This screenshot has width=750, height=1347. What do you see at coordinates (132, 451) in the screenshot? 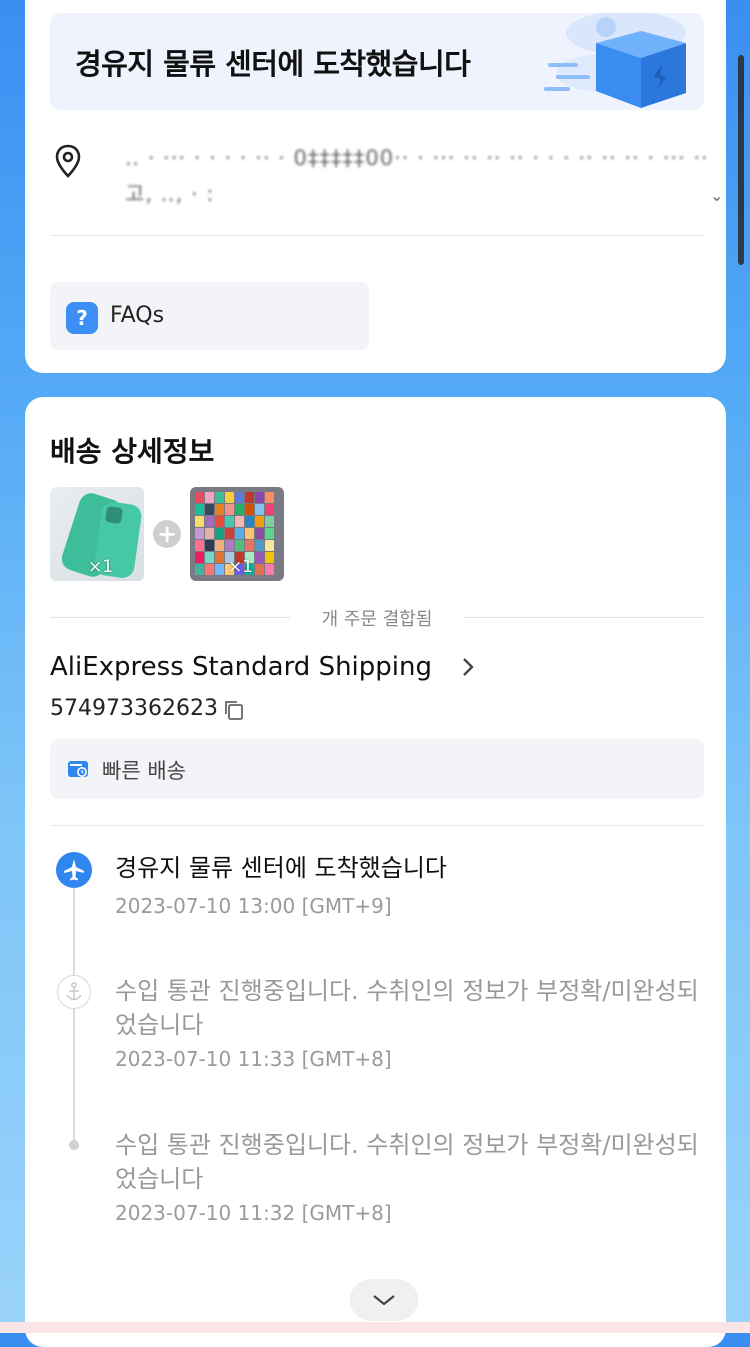
I see `section-title: 배송 상세정보` at bounding box center [132, 451].